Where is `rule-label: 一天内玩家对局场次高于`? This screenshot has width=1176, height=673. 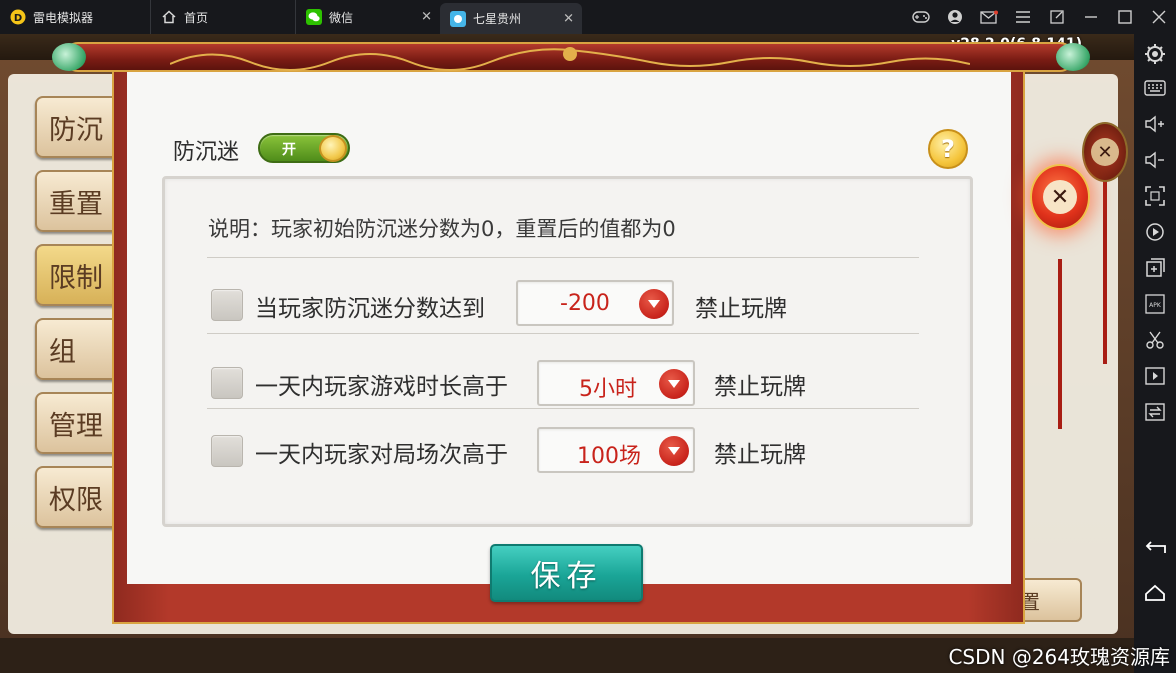 rule-label: 一天内玩家对局场次高于 is located at coordinates (381, 455).